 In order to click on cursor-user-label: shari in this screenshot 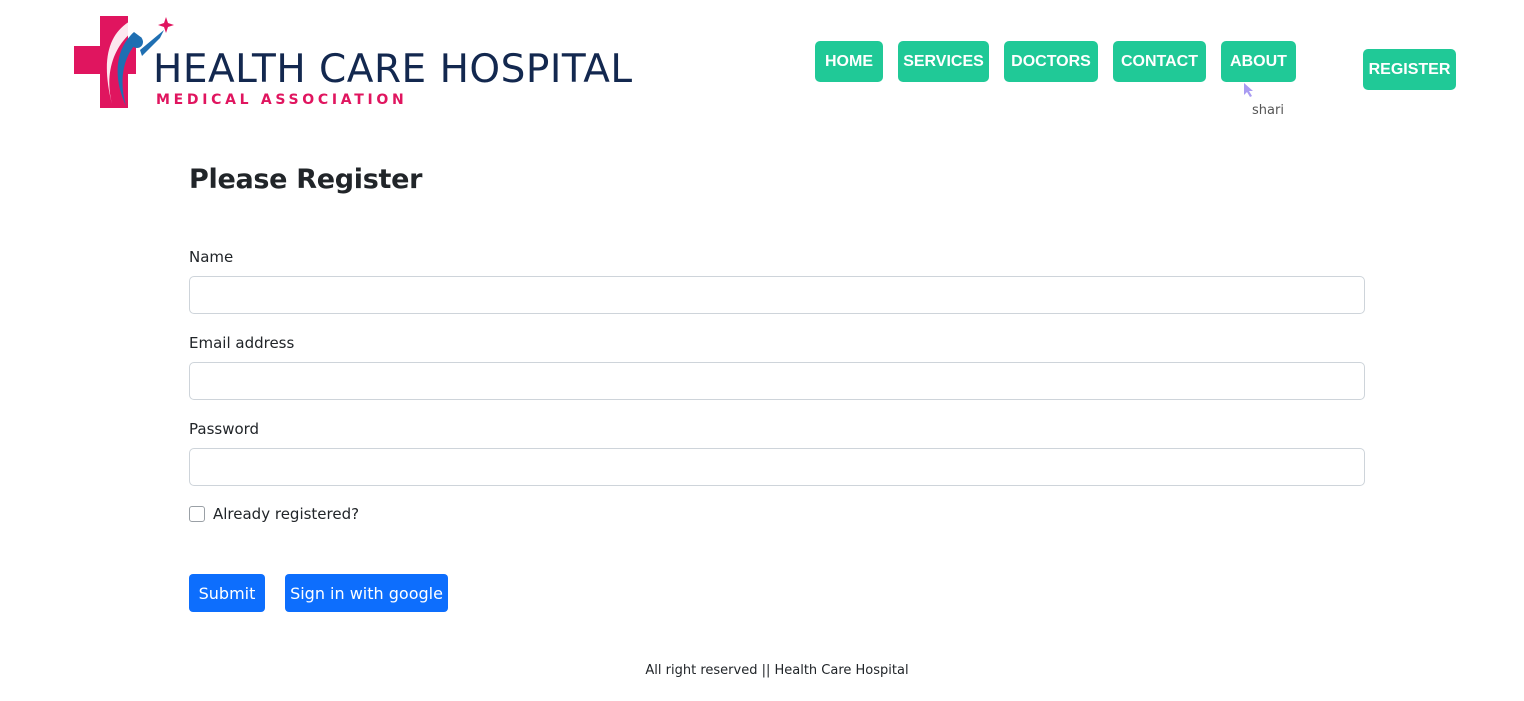, I will do `click(1268, 110)`.